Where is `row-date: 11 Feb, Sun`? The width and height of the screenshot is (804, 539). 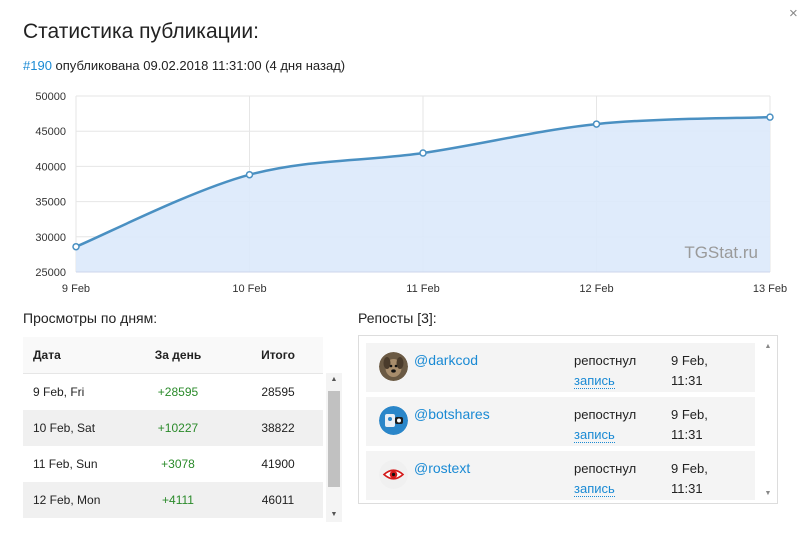 row-date: 11 Feb, Sun is located at coordinates (65, 464).